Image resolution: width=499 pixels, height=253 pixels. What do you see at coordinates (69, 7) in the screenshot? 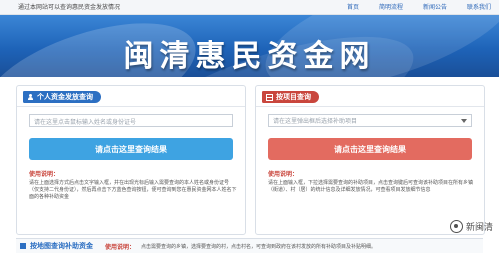
I see `site-notice: 通过本网站可以查询惠民资金发放情况` at bounding box center [69, 7].